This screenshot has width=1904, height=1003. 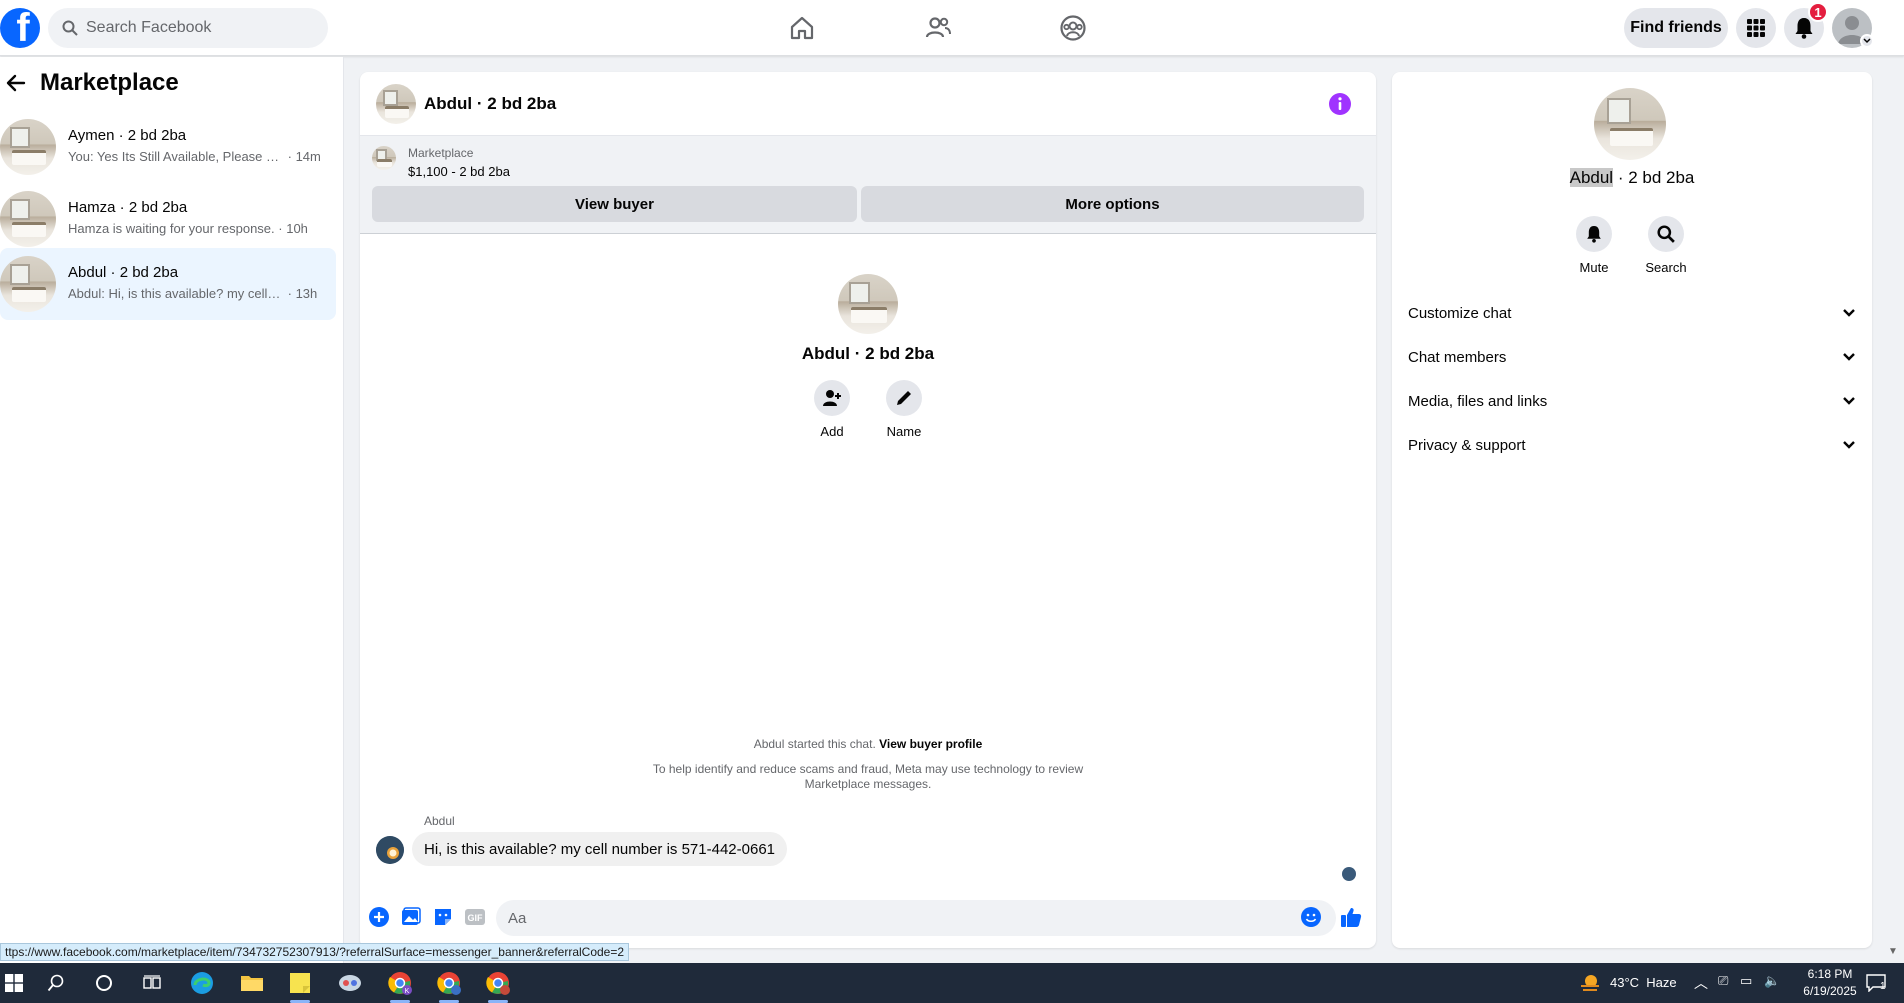 I want to click on thumbs-up-icon, so click(x=1351, y=917).